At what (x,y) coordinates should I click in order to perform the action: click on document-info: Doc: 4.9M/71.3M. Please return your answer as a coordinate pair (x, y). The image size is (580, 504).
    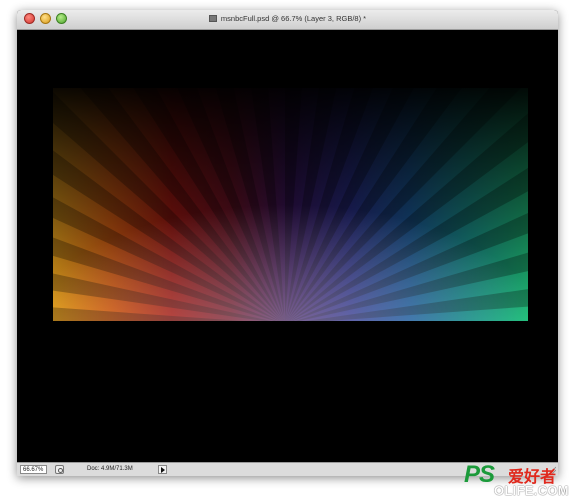
    Looking at the image, I should click on (110, 469).